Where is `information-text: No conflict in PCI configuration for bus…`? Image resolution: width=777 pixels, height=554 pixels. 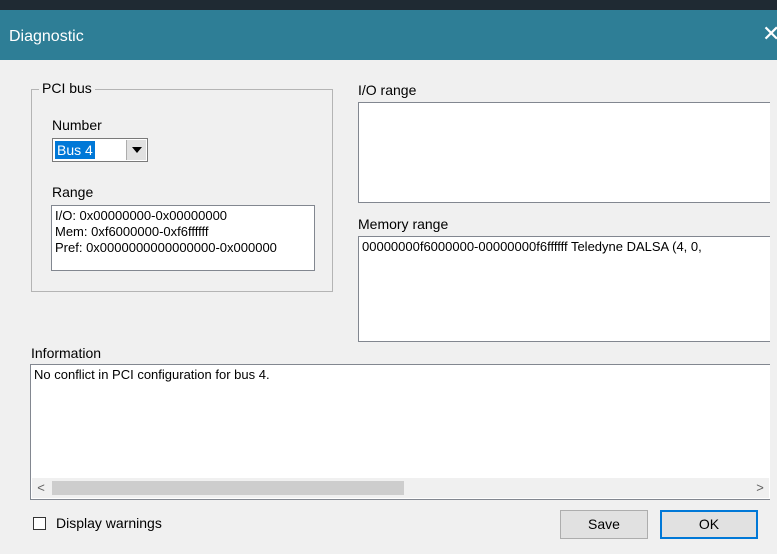
information-text: No conflict in PCI configuration for bus… is located at coordinates (152, 374).